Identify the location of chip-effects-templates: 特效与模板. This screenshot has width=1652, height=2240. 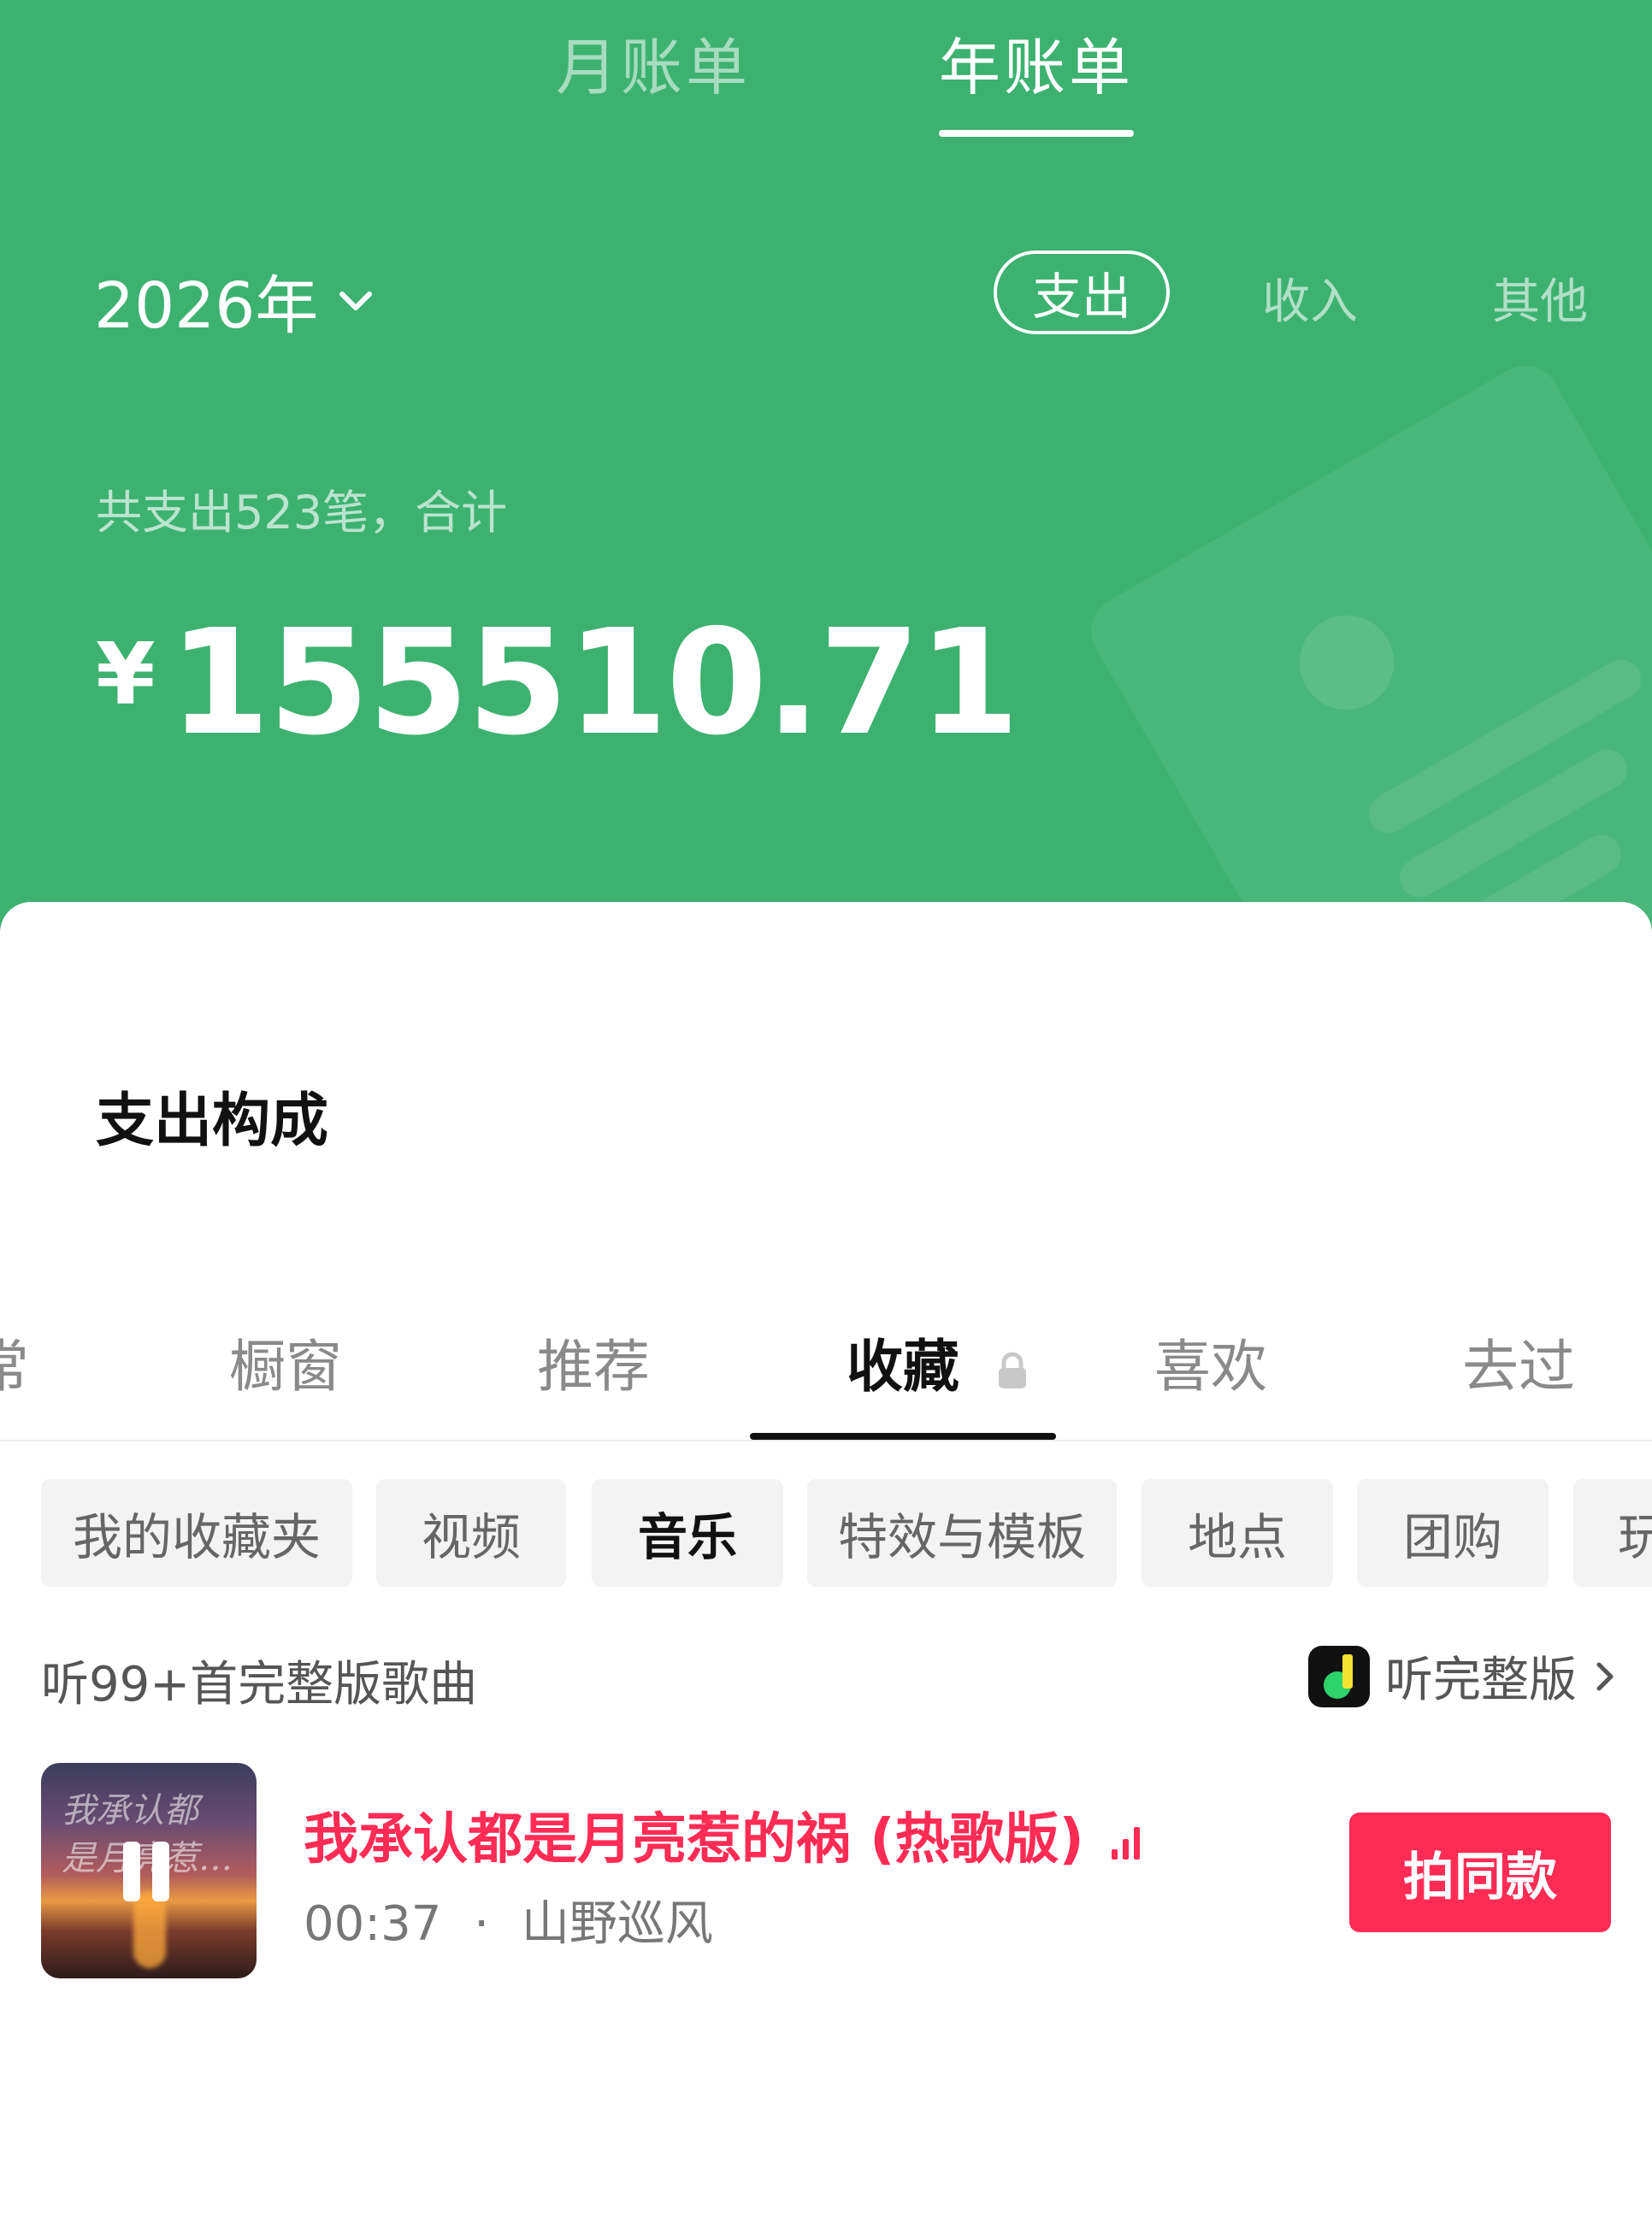
(962, 1533).